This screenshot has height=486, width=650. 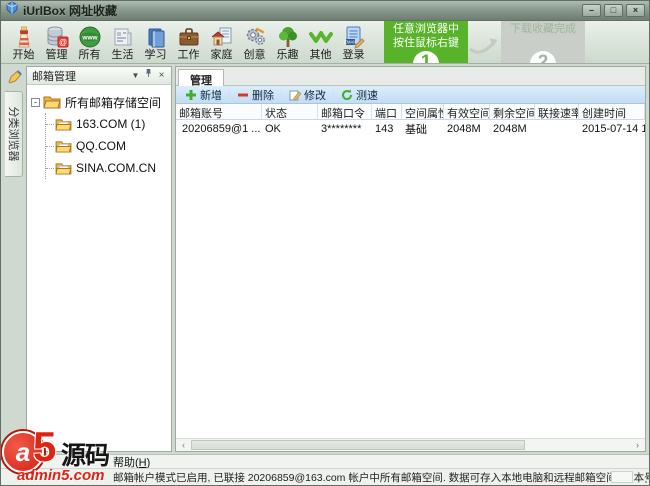 I want to click on minimize-button: –, so click(x=591, y=10).